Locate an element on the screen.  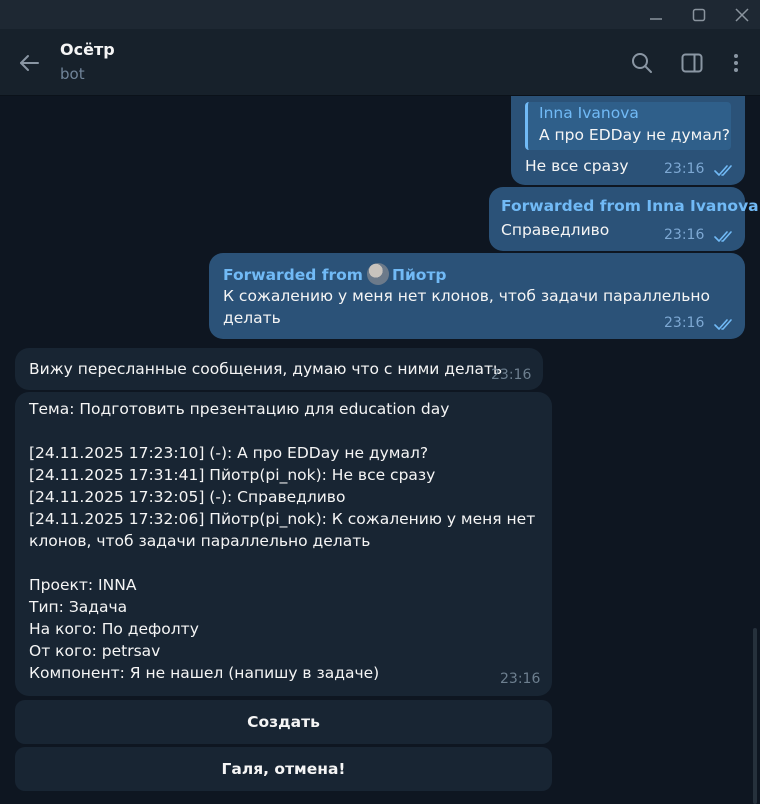
forwarded-header: Forwarded from Пйотр is located at coordinates (335, 274).